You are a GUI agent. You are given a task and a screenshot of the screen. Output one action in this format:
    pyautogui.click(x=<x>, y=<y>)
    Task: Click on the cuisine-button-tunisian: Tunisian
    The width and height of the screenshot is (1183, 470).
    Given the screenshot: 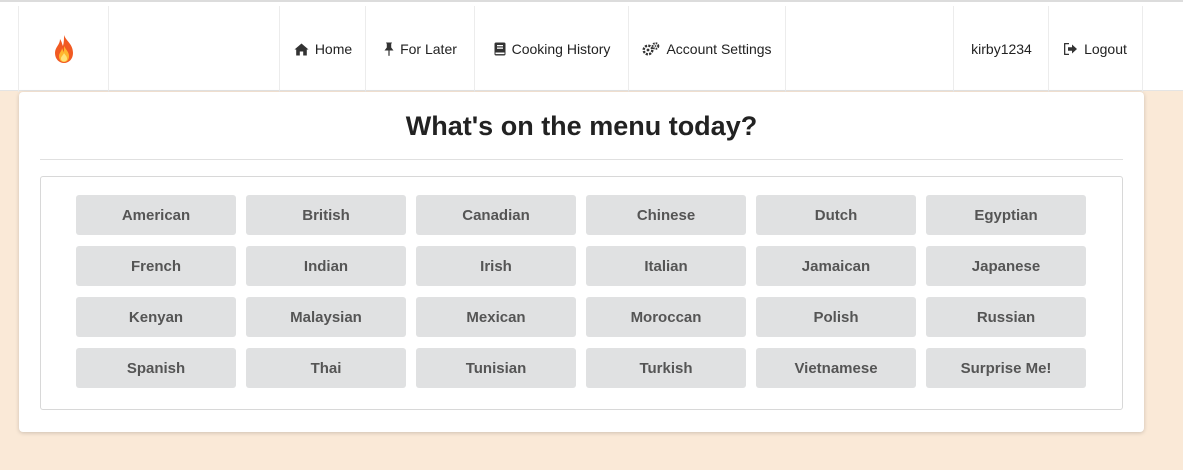 What is the action you would take?
    pyautogui.click(x=496, y=368)
    